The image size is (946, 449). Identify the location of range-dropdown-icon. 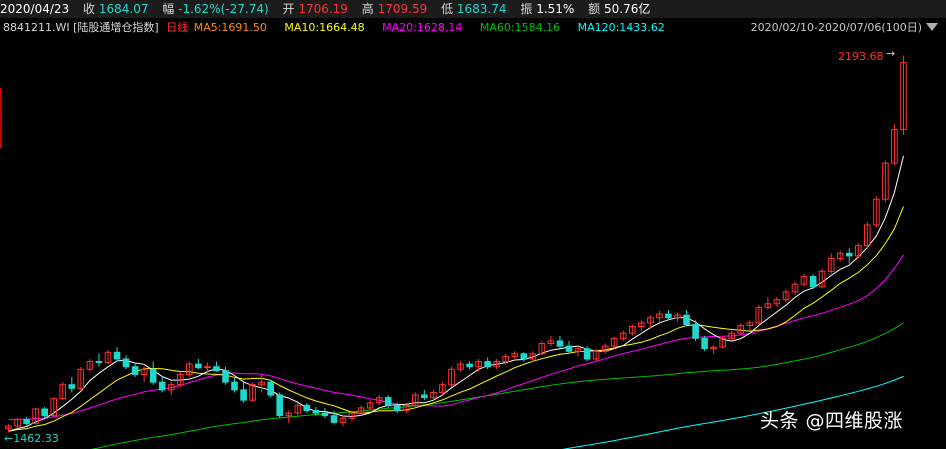
(932, 27).